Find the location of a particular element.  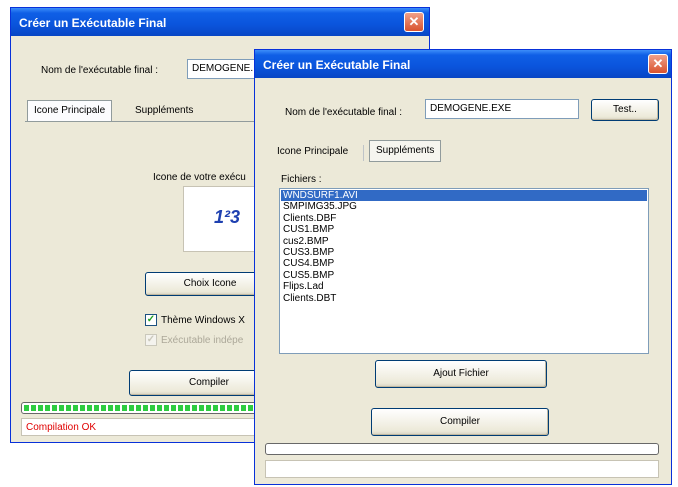

list-item: Flips.Lad is located at coordinates (464, 286).